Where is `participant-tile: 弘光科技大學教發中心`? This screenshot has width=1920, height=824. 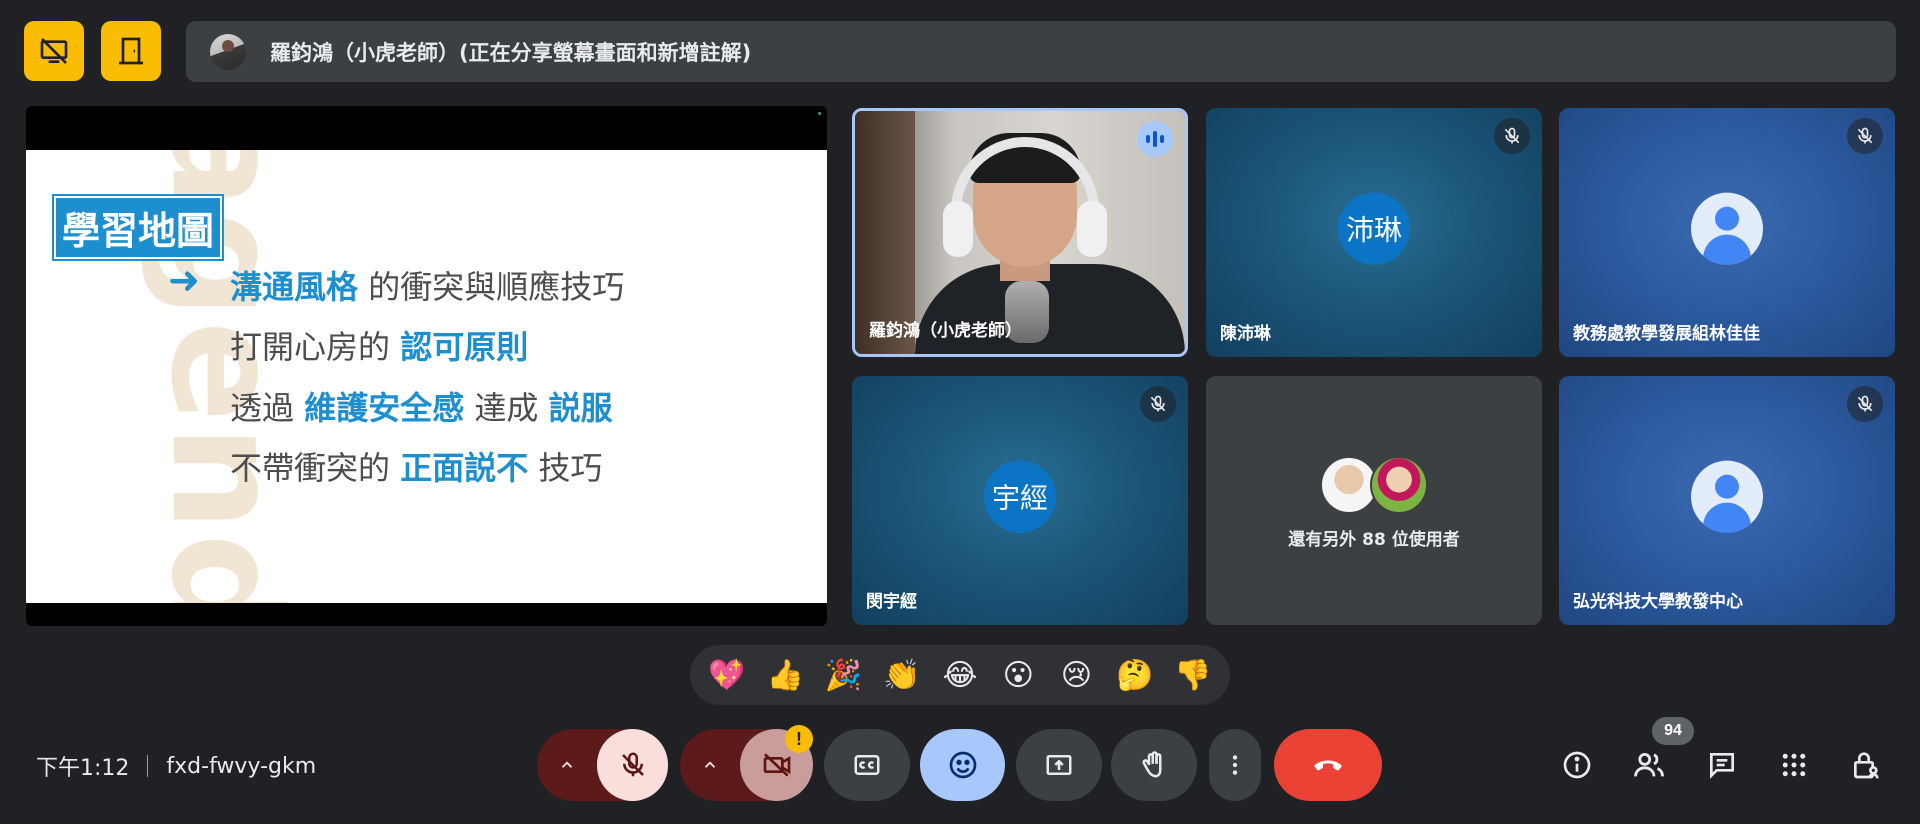
participant-tile: 弘光科技大學教發中心 is located at coordinates (1727, 500).